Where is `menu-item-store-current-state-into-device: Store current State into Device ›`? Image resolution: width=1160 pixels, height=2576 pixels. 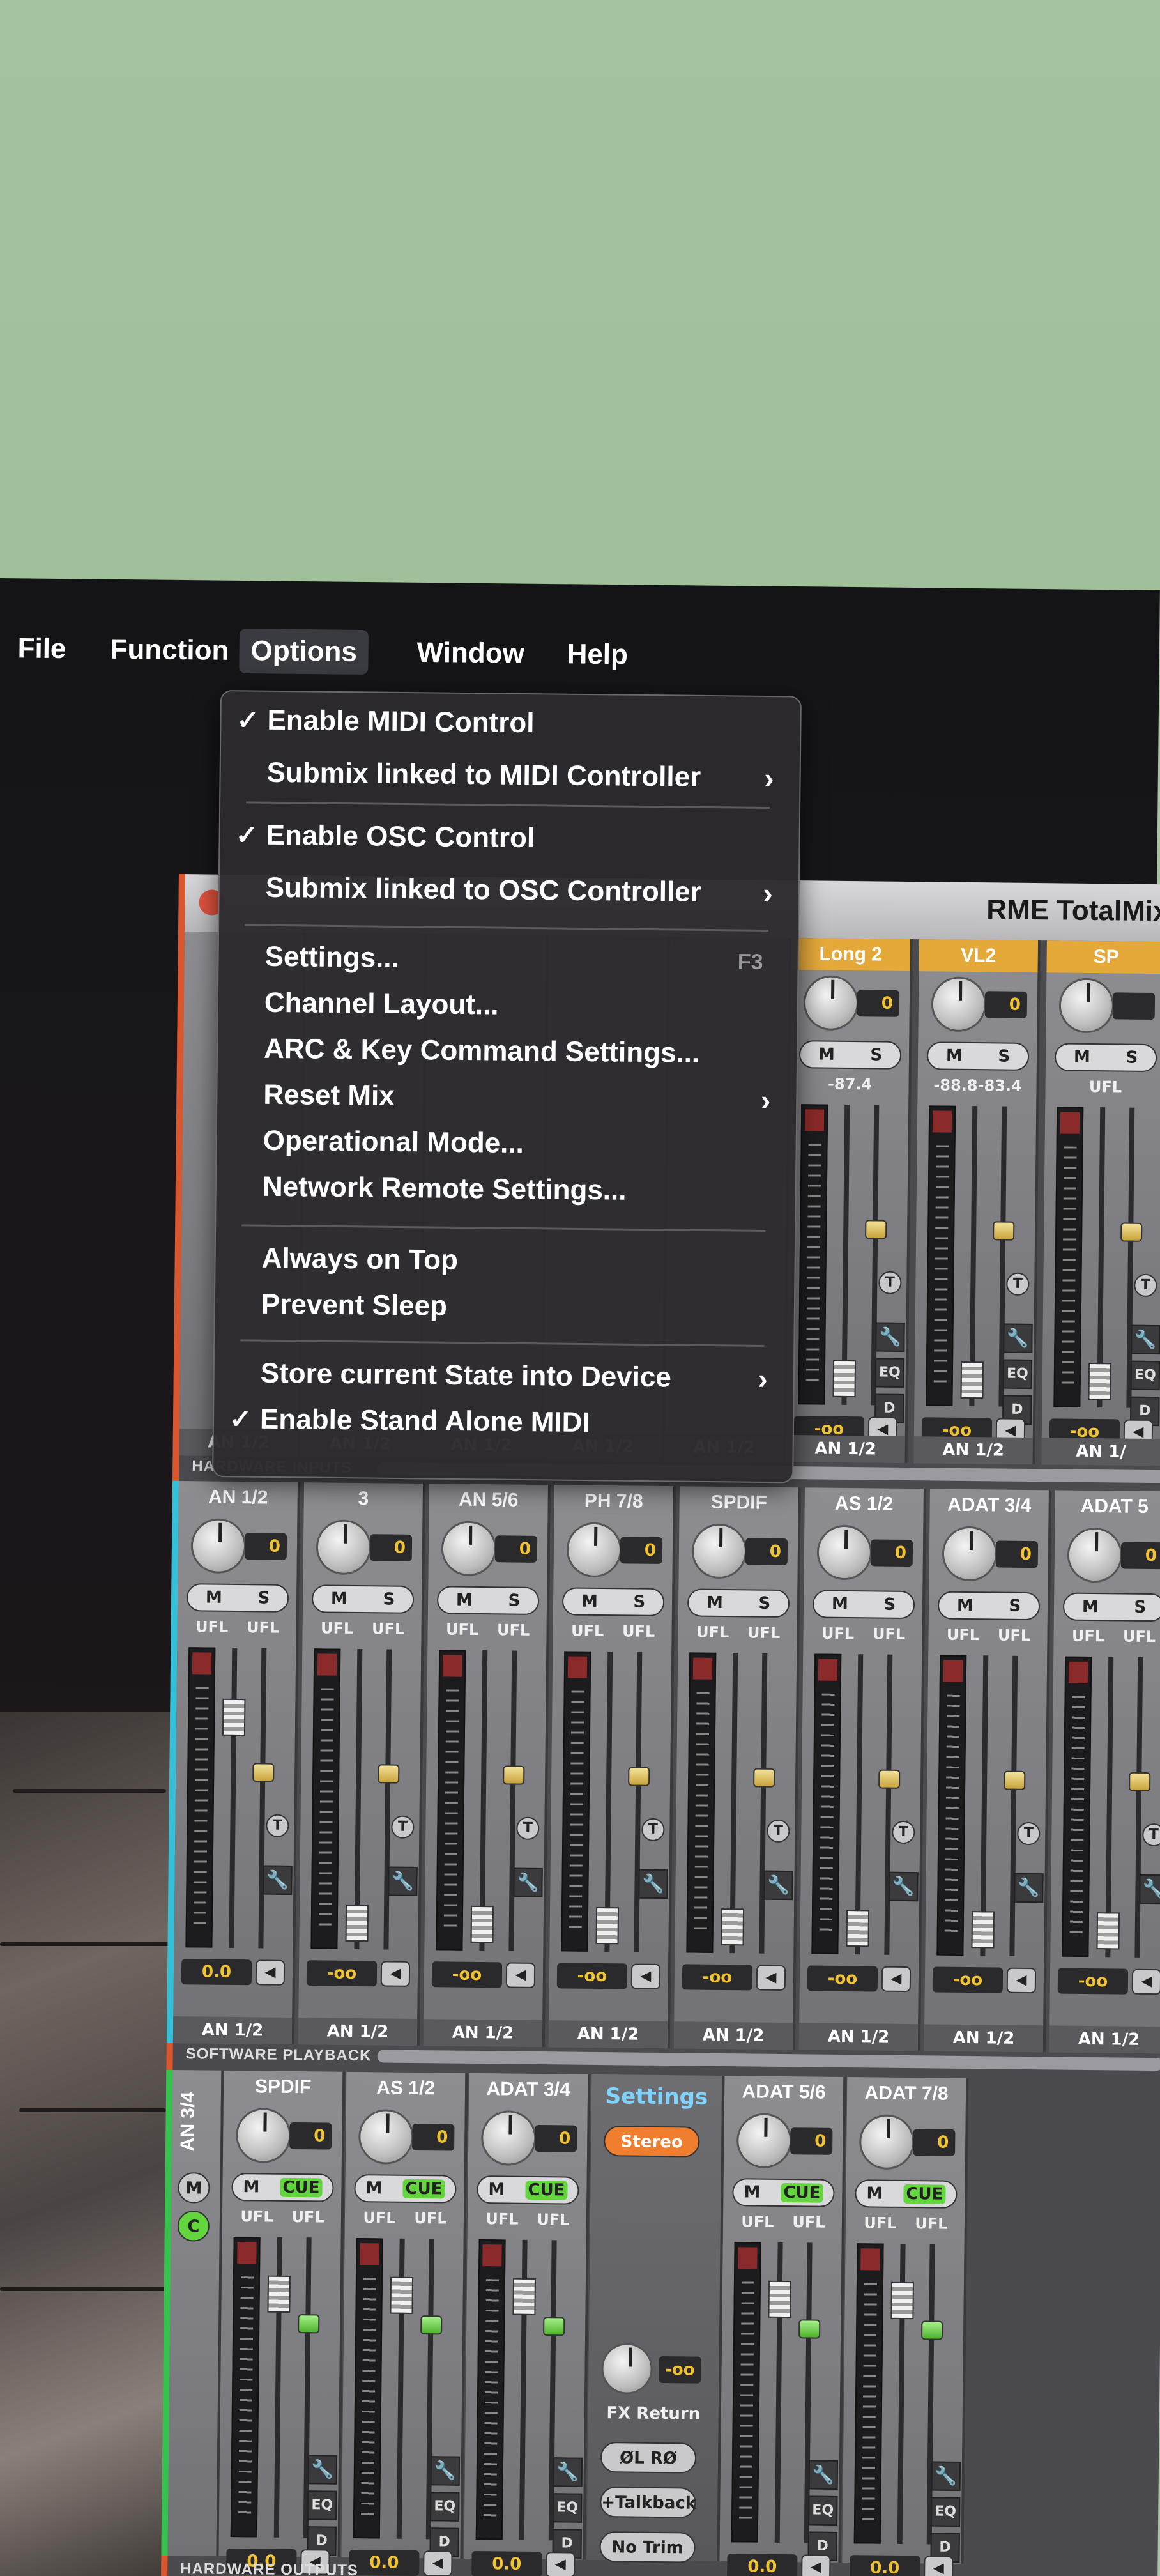 menu-item-store-current-state-into-device: Store current State into Device › is located at coordinates (503, 1376).